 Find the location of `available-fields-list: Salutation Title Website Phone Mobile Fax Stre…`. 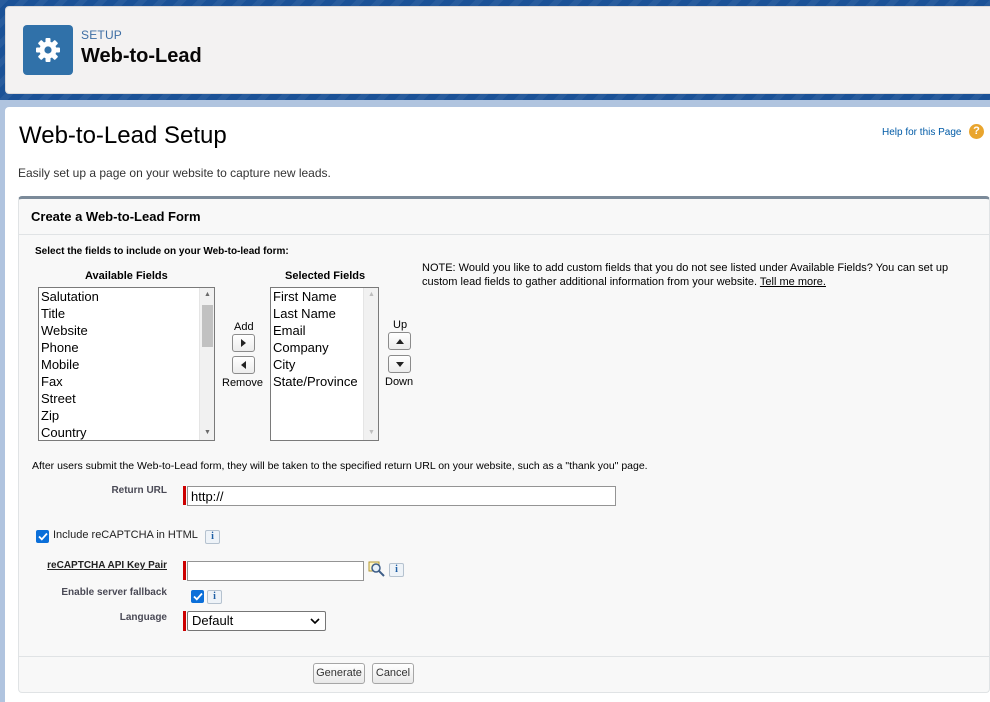

available-fields-list: Salutation Title Website Phone Mobile Fax Stre… is located at coordinates (126, 364).